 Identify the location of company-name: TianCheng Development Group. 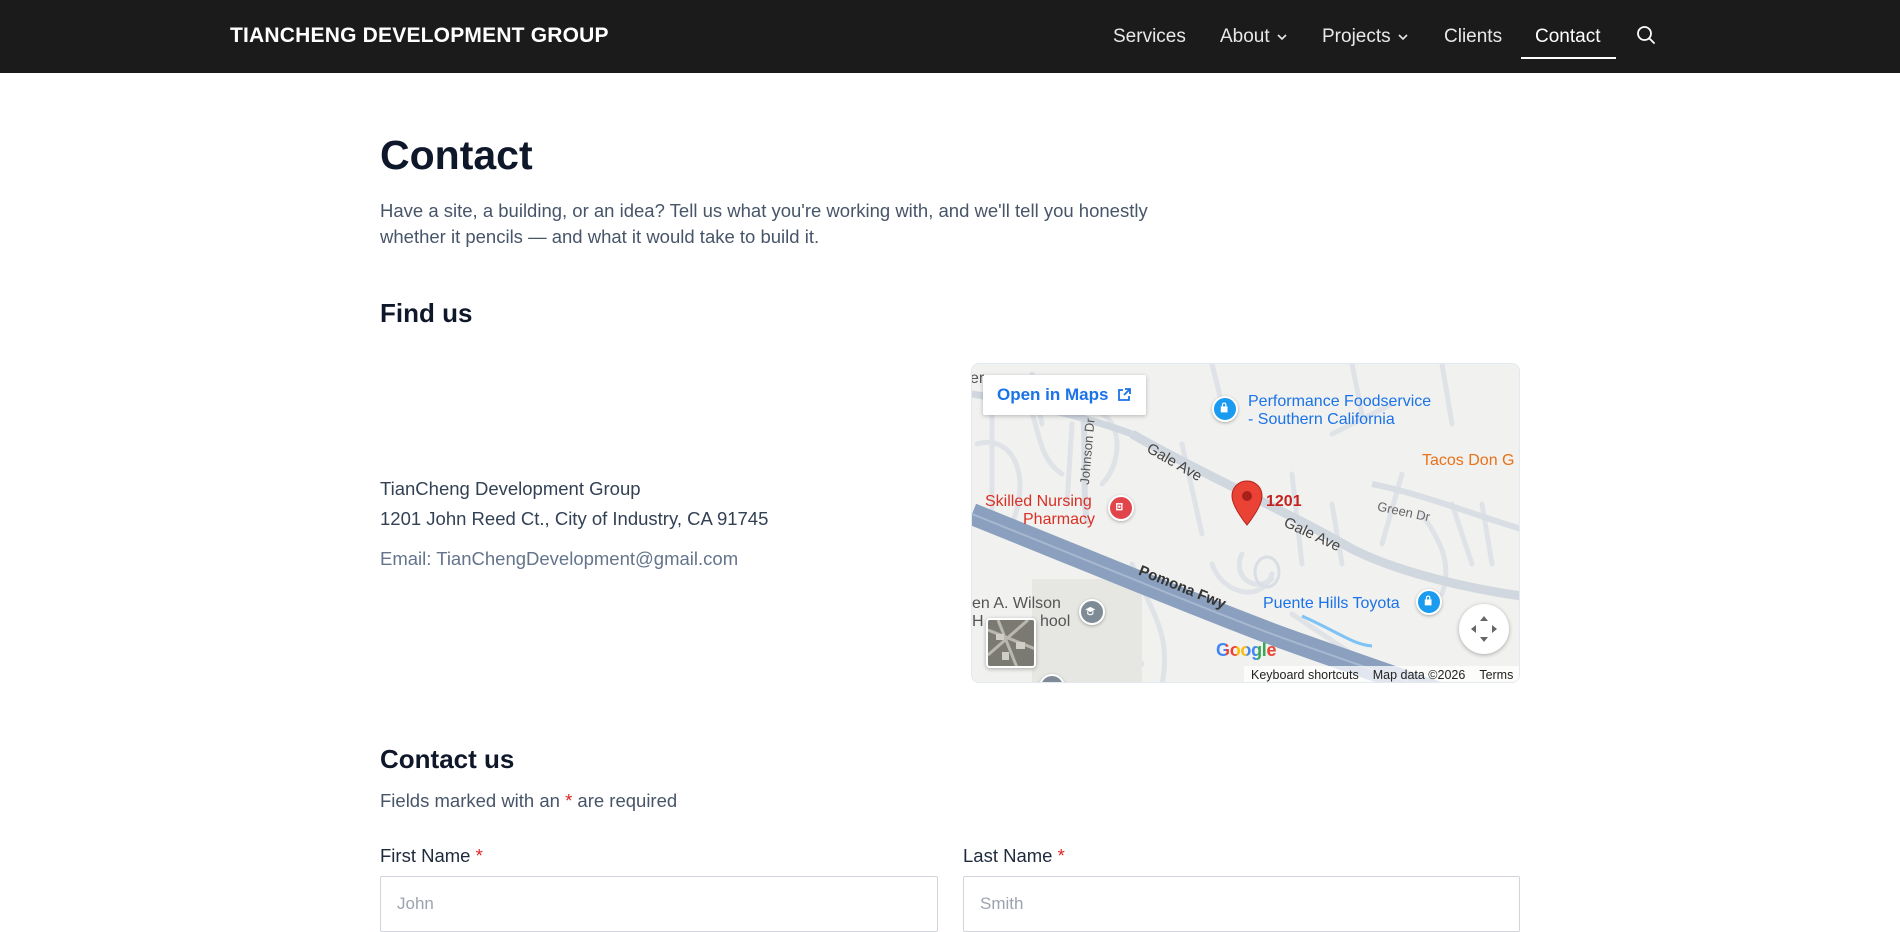
(510, 488).